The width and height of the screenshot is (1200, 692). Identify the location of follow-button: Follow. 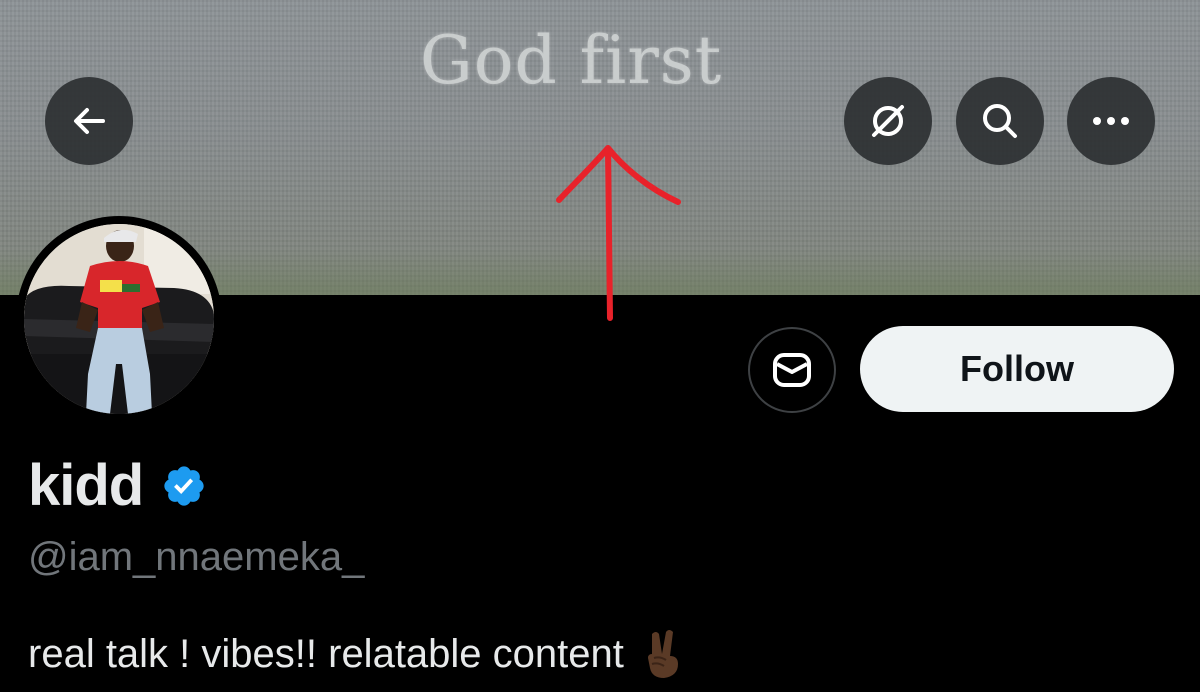
(1017, 369).